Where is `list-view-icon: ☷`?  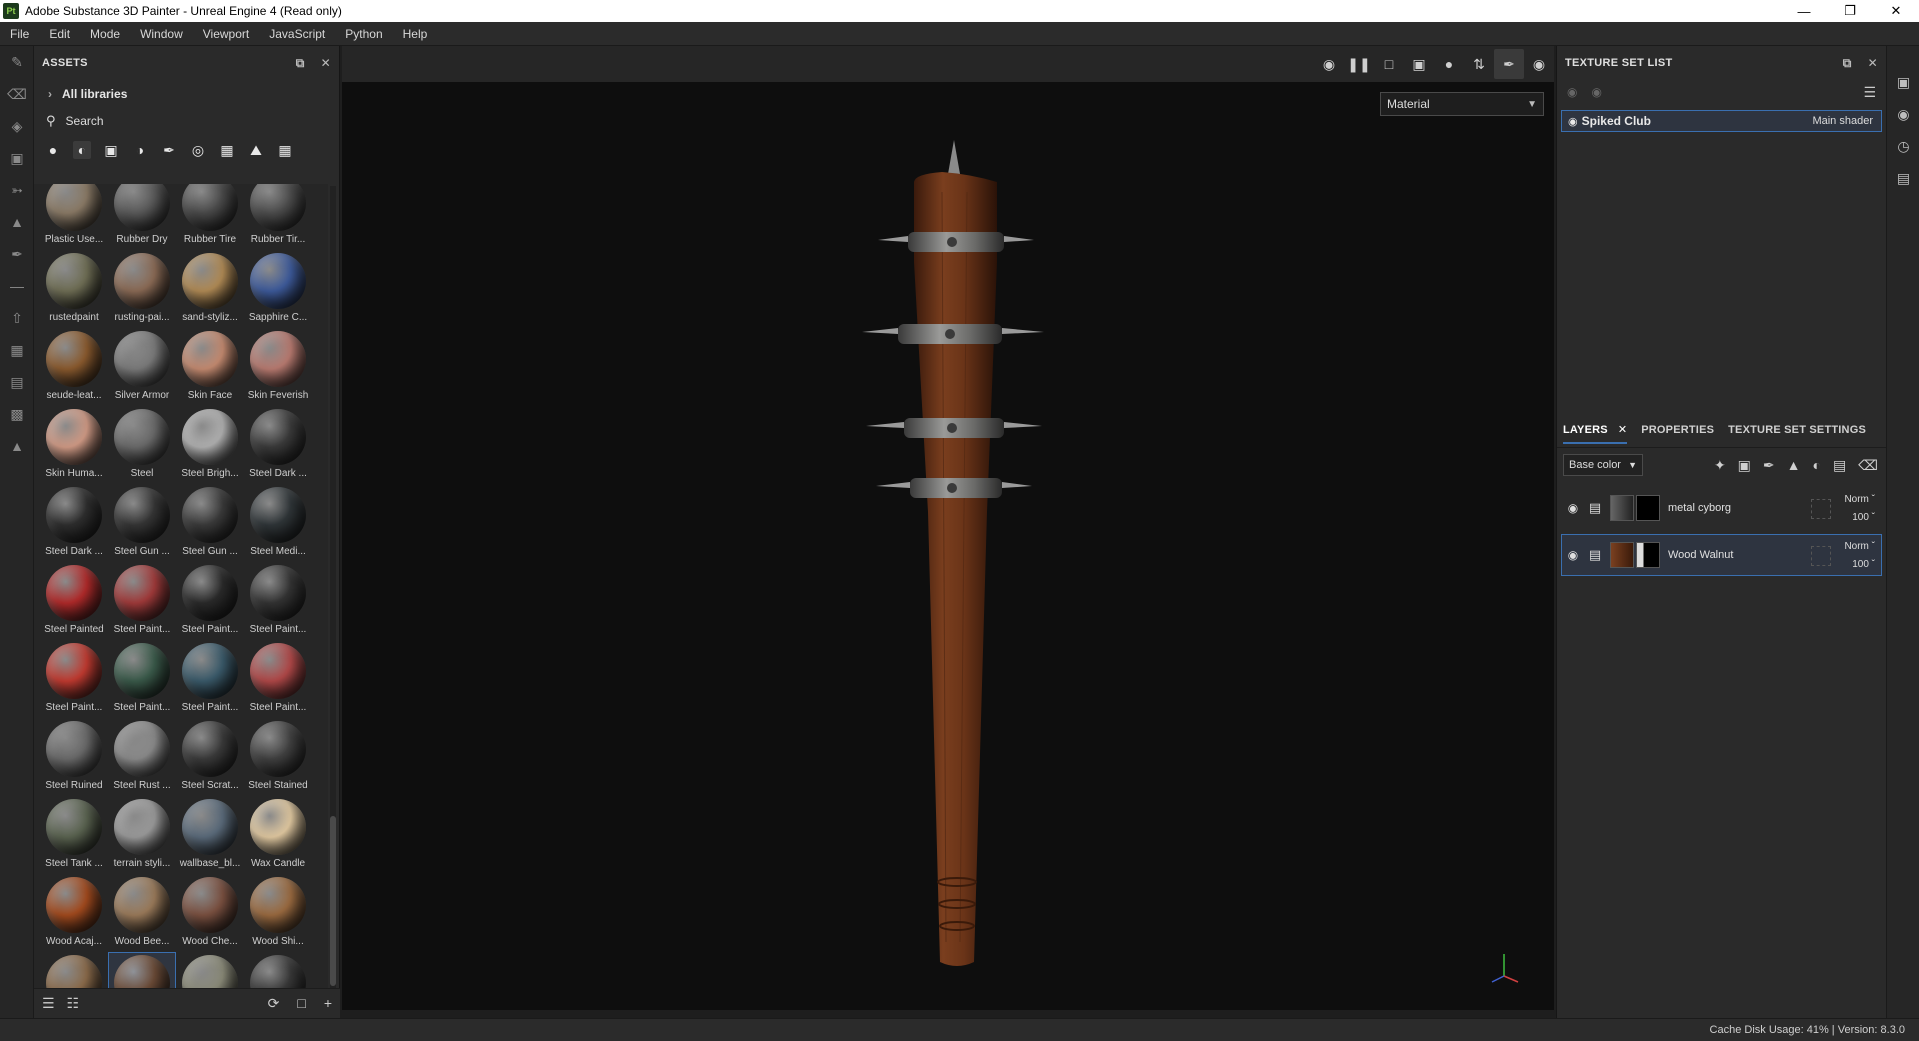
list-view-icon: ☷ is located at coordinates (73, 1003).